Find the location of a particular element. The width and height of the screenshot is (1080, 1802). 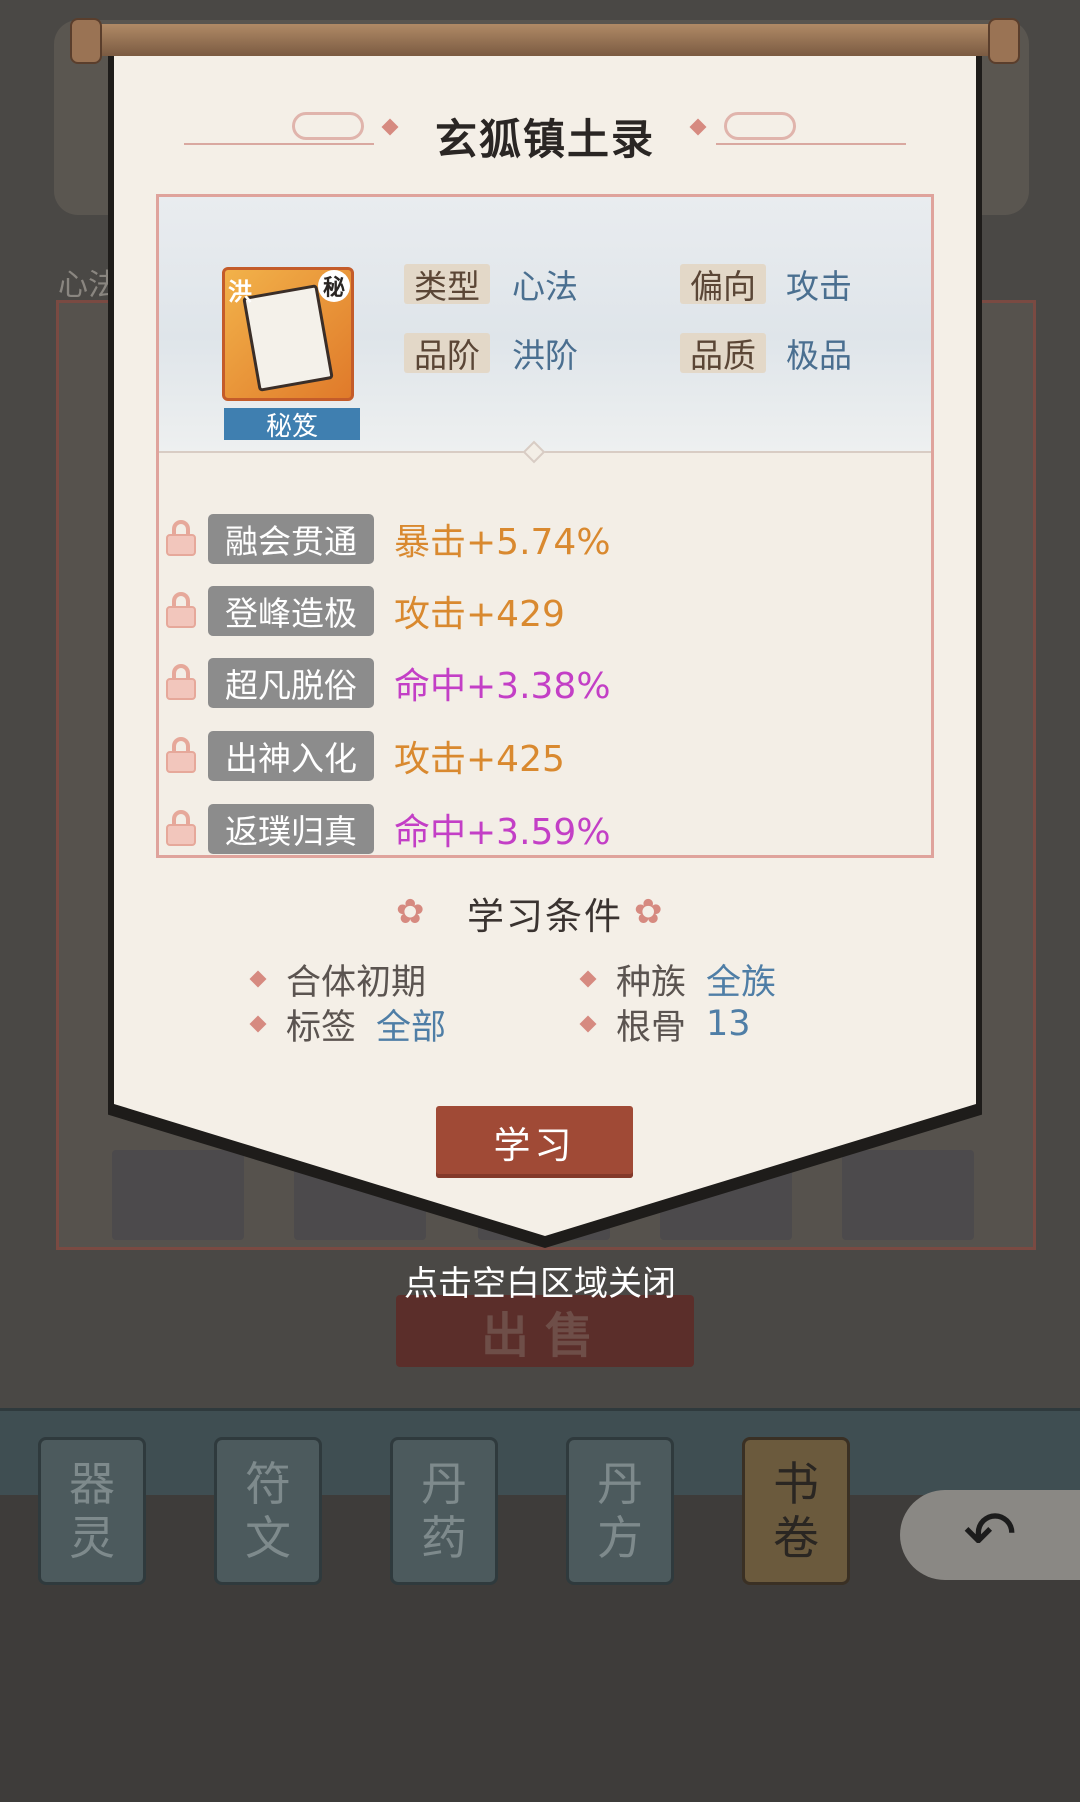

attr-type-label: 类型 is located at coordinates (447, 285).